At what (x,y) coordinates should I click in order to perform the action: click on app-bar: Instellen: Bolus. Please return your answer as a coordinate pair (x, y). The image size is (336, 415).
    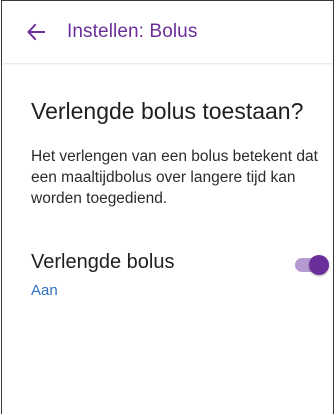
    Looking at the image, I should click on (167, 32).